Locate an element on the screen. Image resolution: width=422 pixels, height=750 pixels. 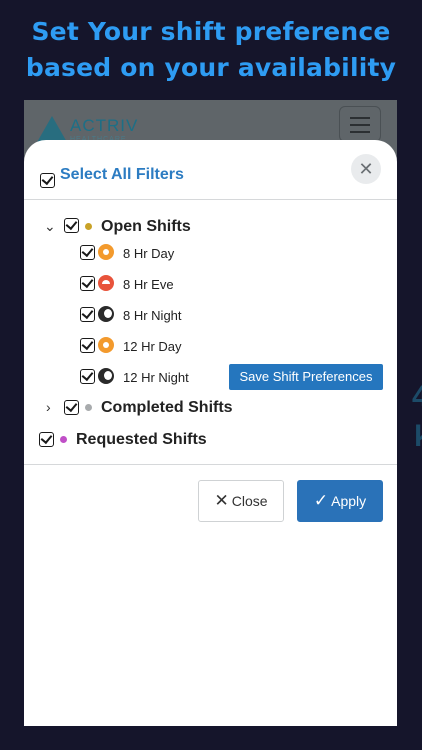
shift-12hr-day-checkbox is located at coordinates (87, 345).